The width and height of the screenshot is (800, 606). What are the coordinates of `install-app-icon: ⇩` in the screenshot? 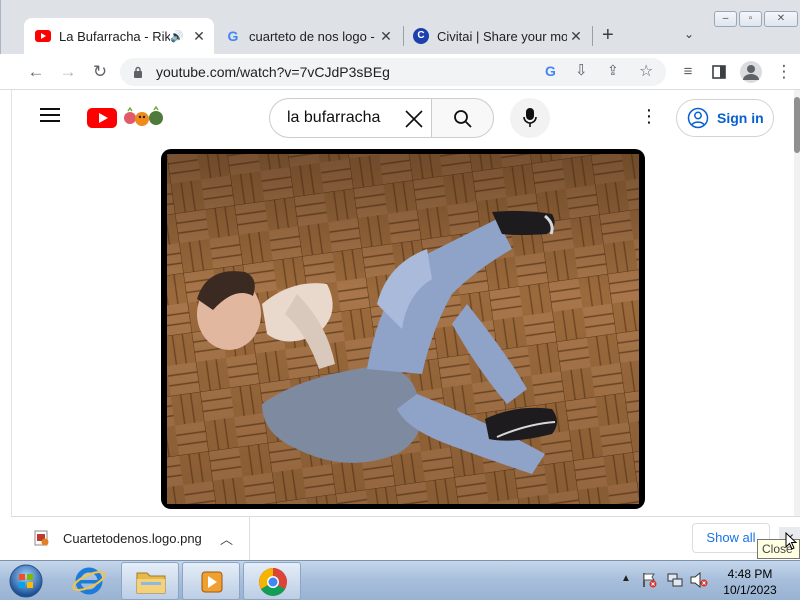 It's located at (581, 70).